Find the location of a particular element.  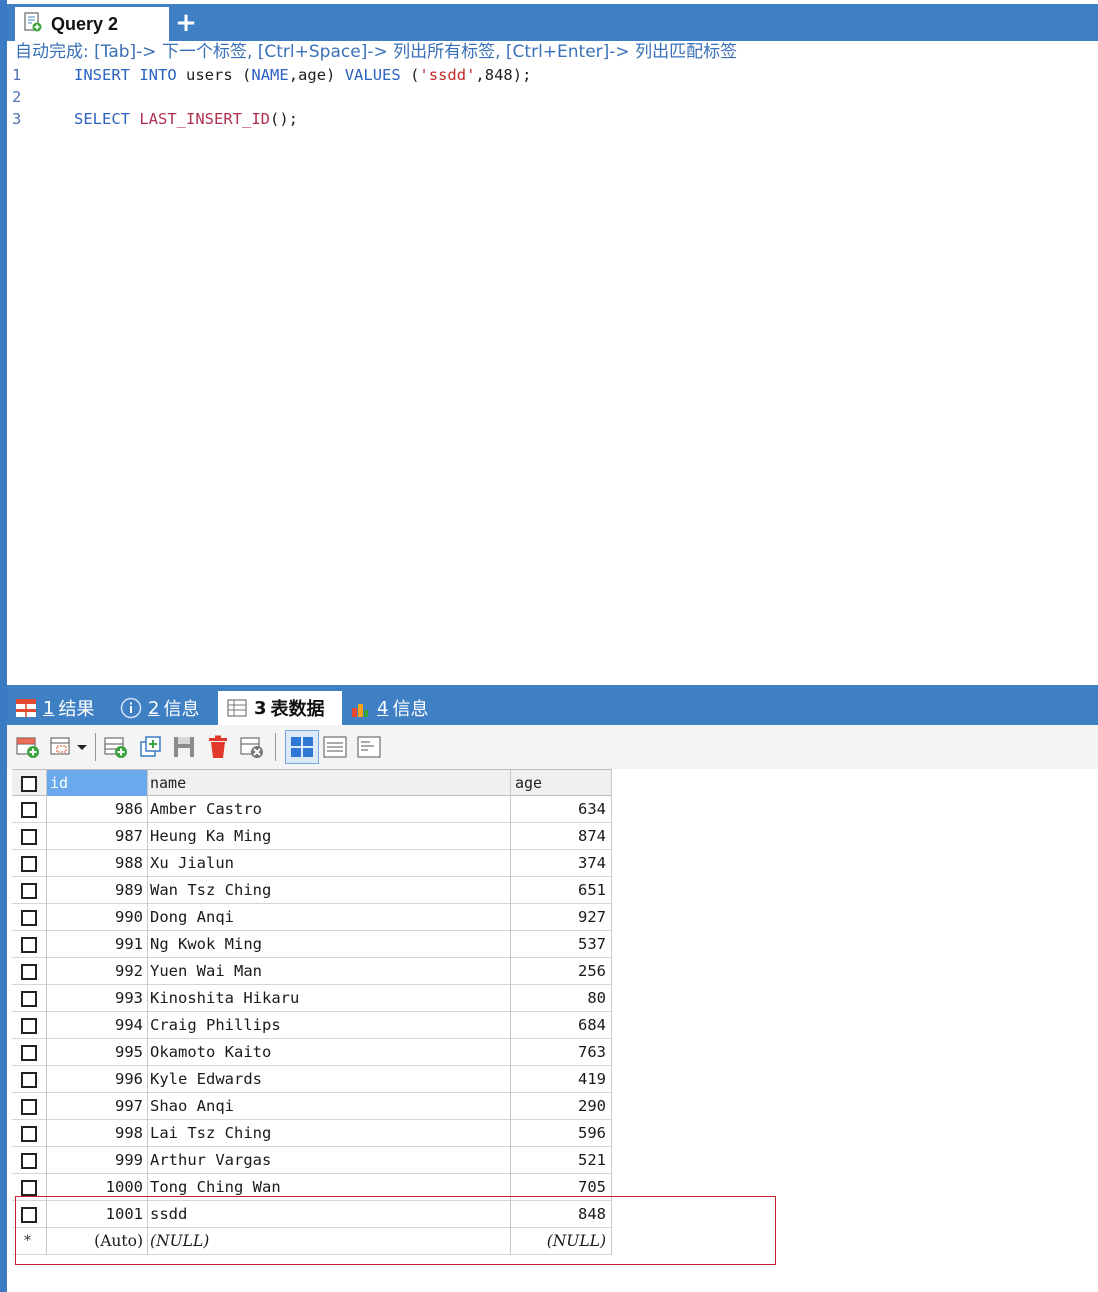

table-row: 991 Ng Kwok Ming 537 is located at coordinates (312, 944).